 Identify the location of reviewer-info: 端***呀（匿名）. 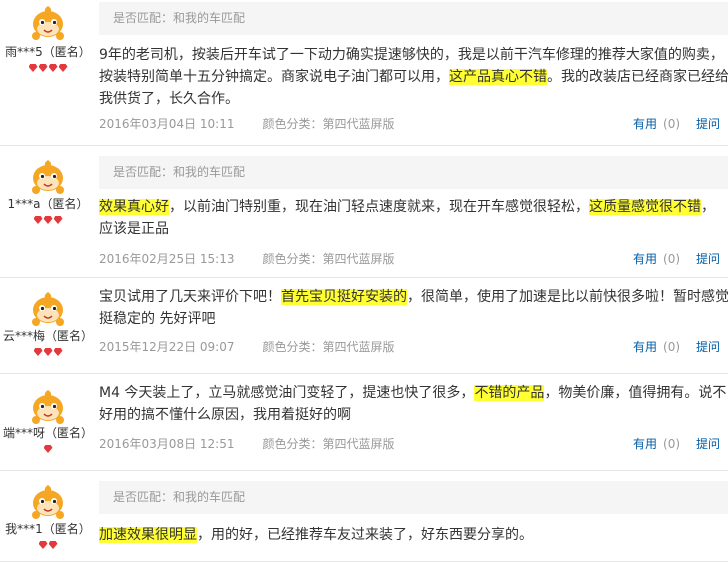
(48, 420).